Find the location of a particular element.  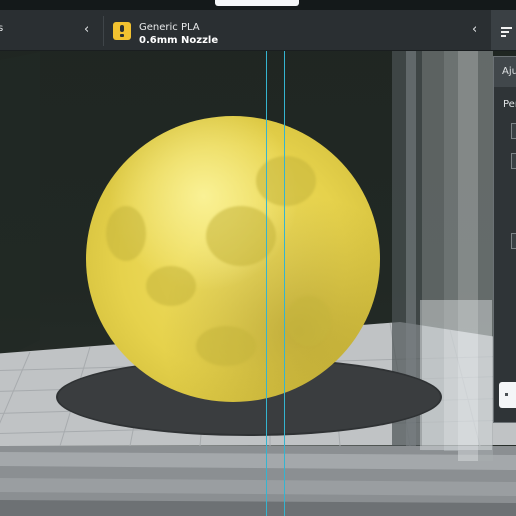

title-strip is located at coordinates (258, 5).